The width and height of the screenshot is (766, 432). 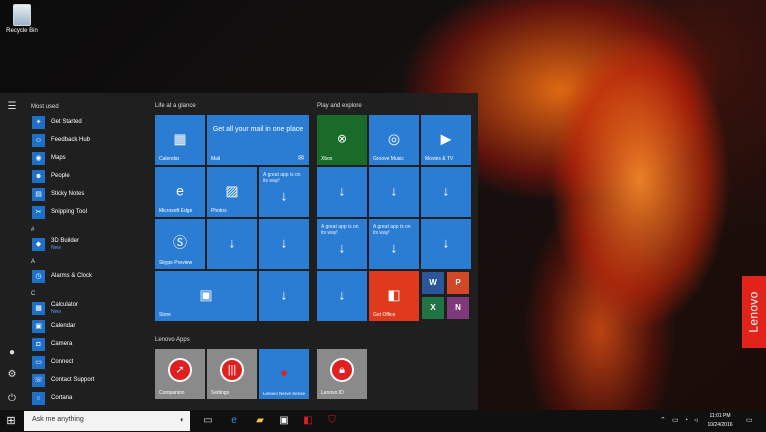 I want to click on map-icon: ◉, so click(x=38, y=158).